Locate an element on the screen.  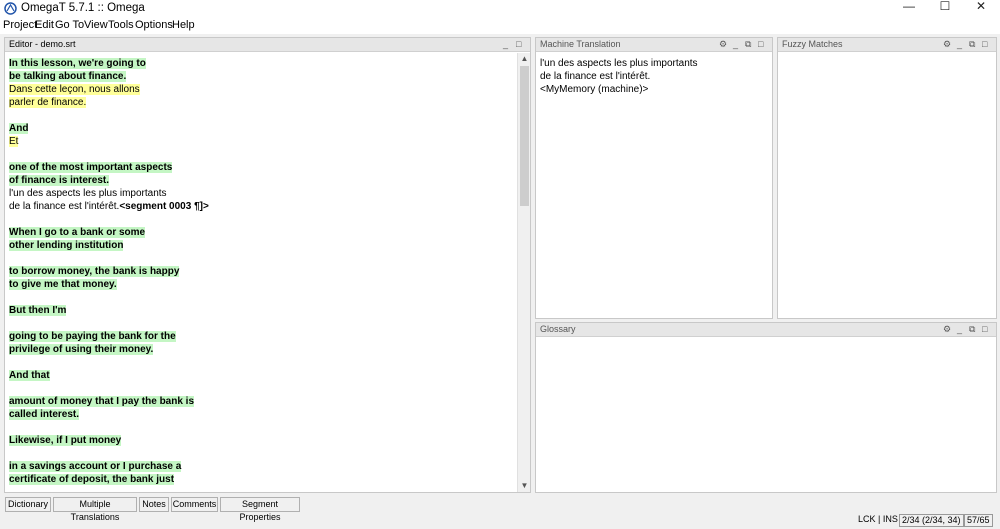
segment: And that is located at coordinates (262, 375).